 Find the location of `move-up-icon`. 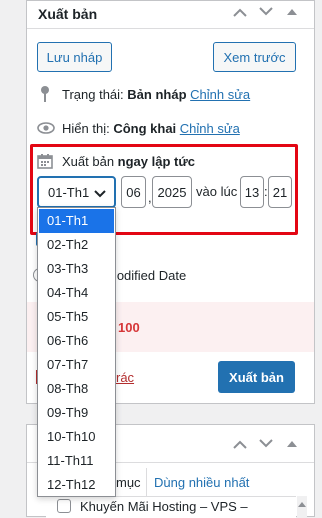

move-up-icon is located at coordinates (240, 14).